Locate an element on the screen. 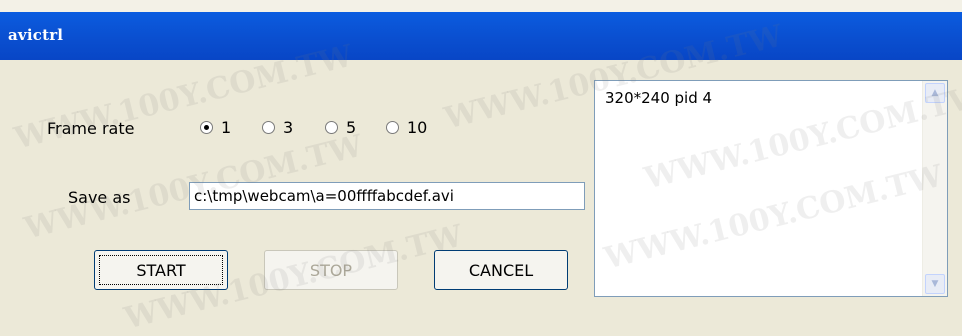 The width and height of the screenshot is (962, 336). frame-rate-option-label: 1 is located at coordinates (226, 127).